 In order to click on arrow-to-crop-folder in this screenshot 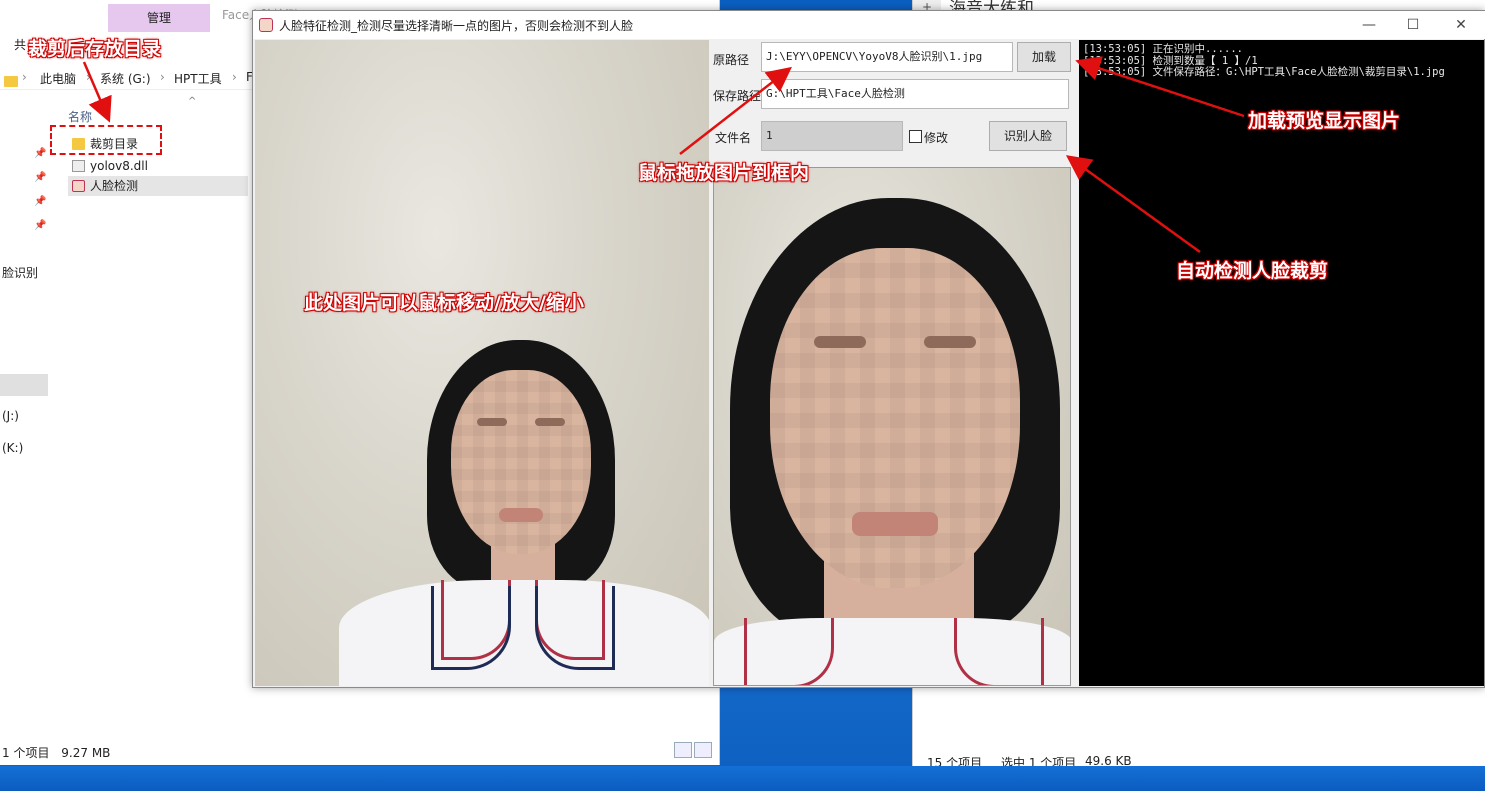, I will do `click(97, 92)`.